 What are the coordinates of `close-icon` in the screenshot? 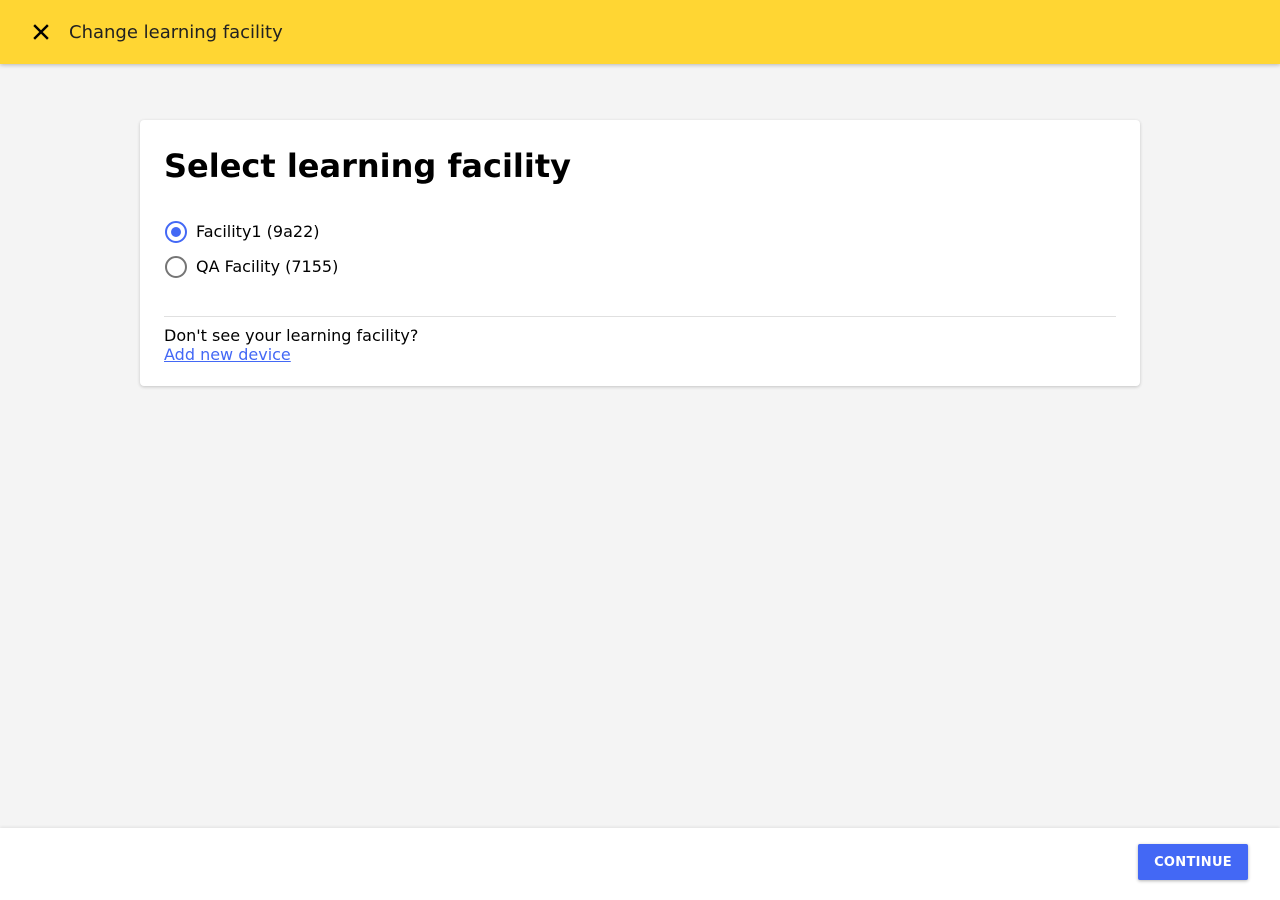 It's located at (41, 32).